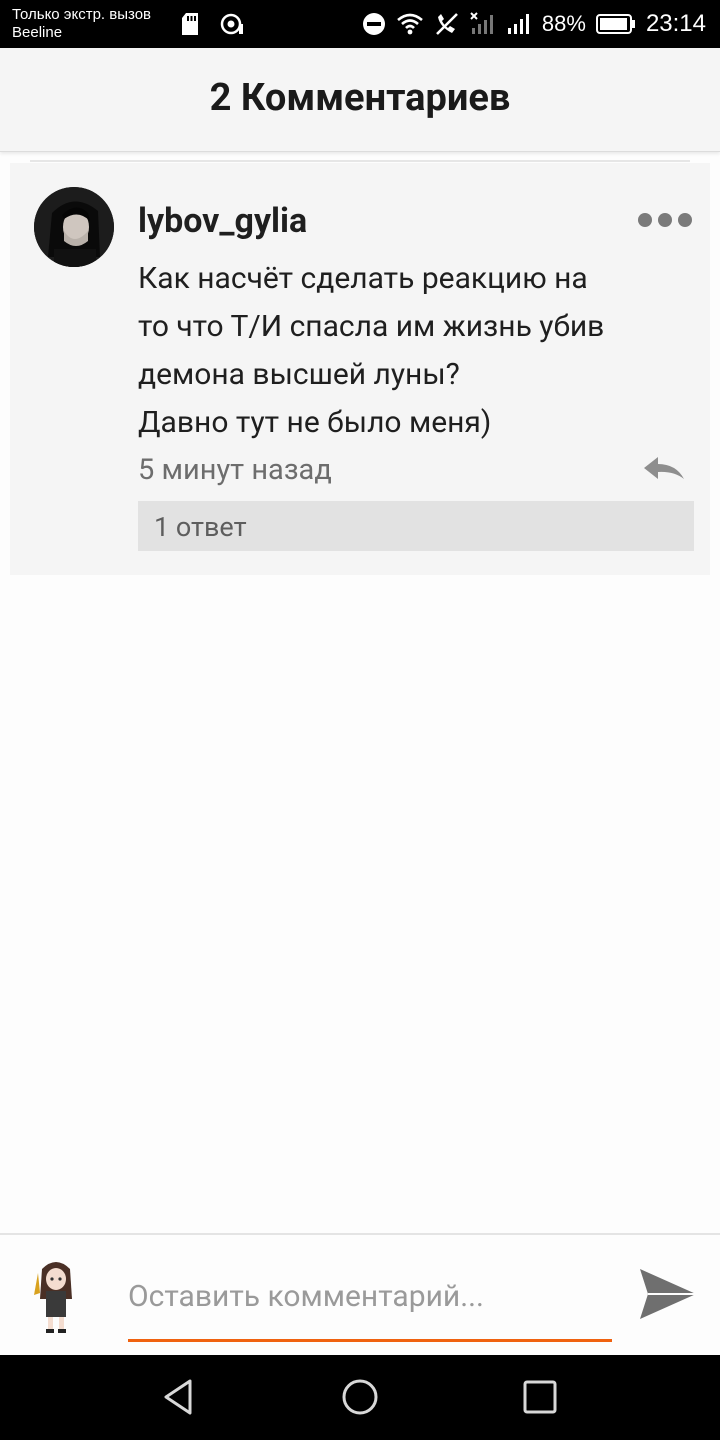 Image resolution: width=720 pixels, height=1440 pixels. What do you see at coordinates (370, 1340) in the screenshot?
I see `input-underline` at bounding box center [370, 1340].